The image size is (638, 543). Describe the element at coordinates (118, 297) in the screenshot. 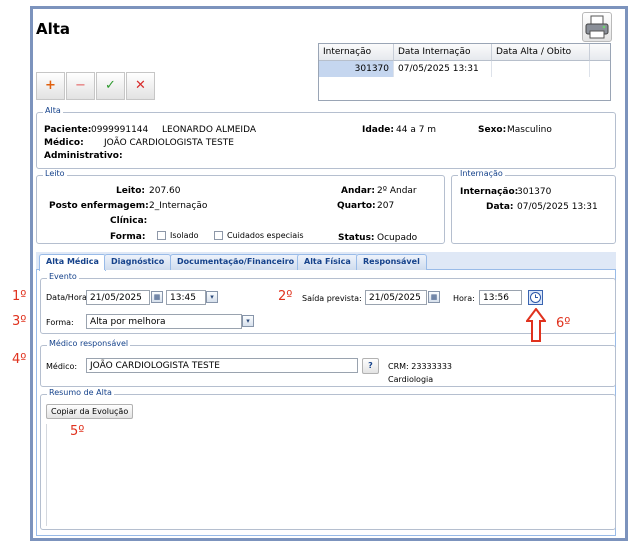

I see `data-input: 21/05/2025` at that location.